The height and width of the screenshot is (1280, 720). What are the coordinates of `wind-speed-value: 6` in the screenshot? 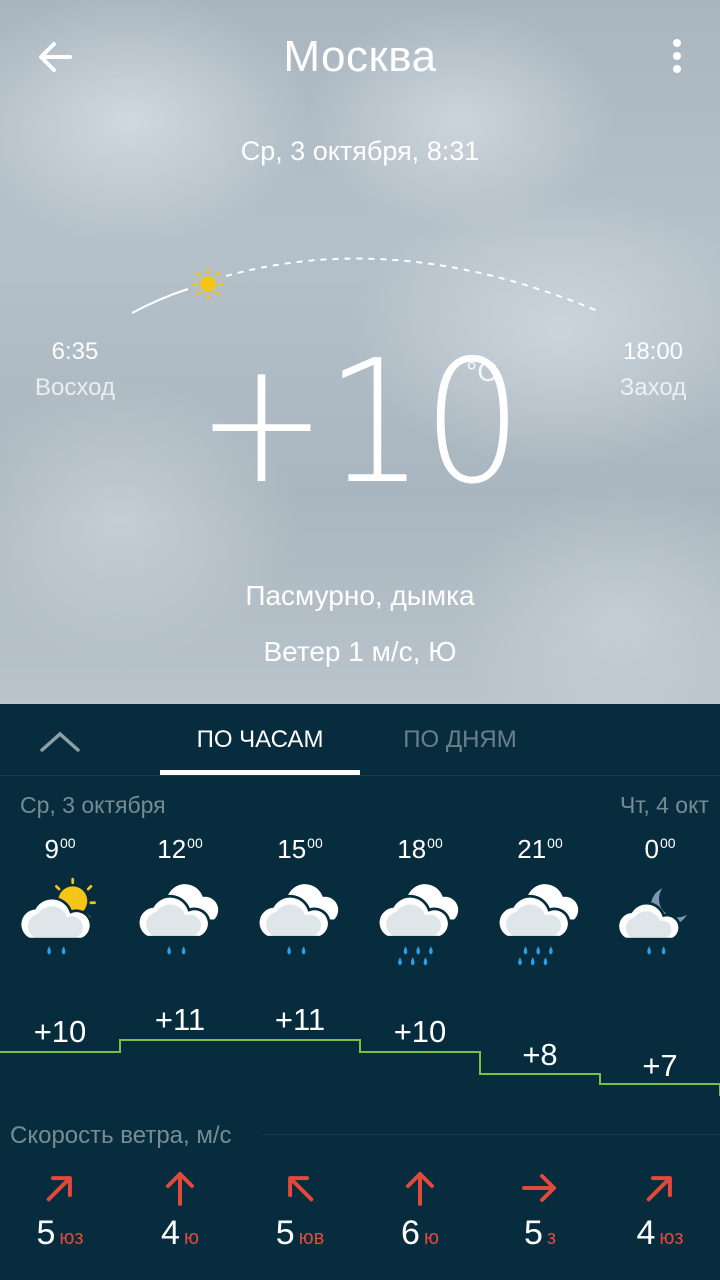 It's located at (410, 1233).